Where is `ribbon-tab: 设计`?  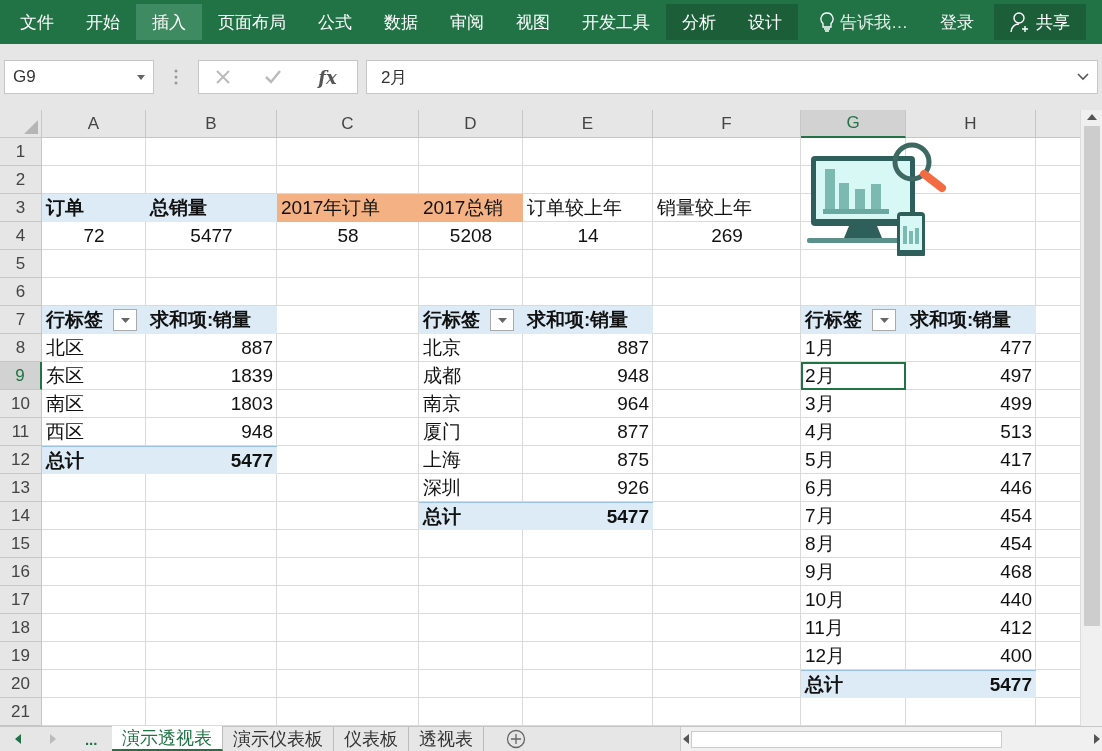
ribbon-tab: 设计 is located at coordinates (765, 22).